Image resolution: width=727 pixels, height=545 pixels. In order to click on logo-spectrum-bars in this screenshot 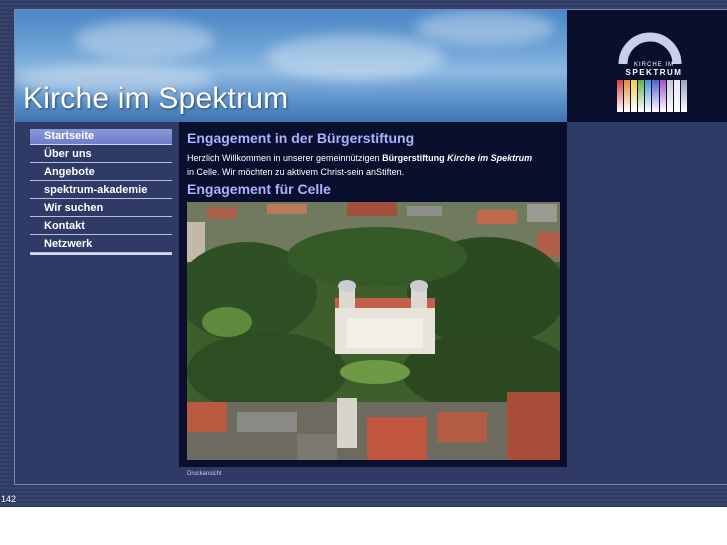, I will do `click(652, 96)`.